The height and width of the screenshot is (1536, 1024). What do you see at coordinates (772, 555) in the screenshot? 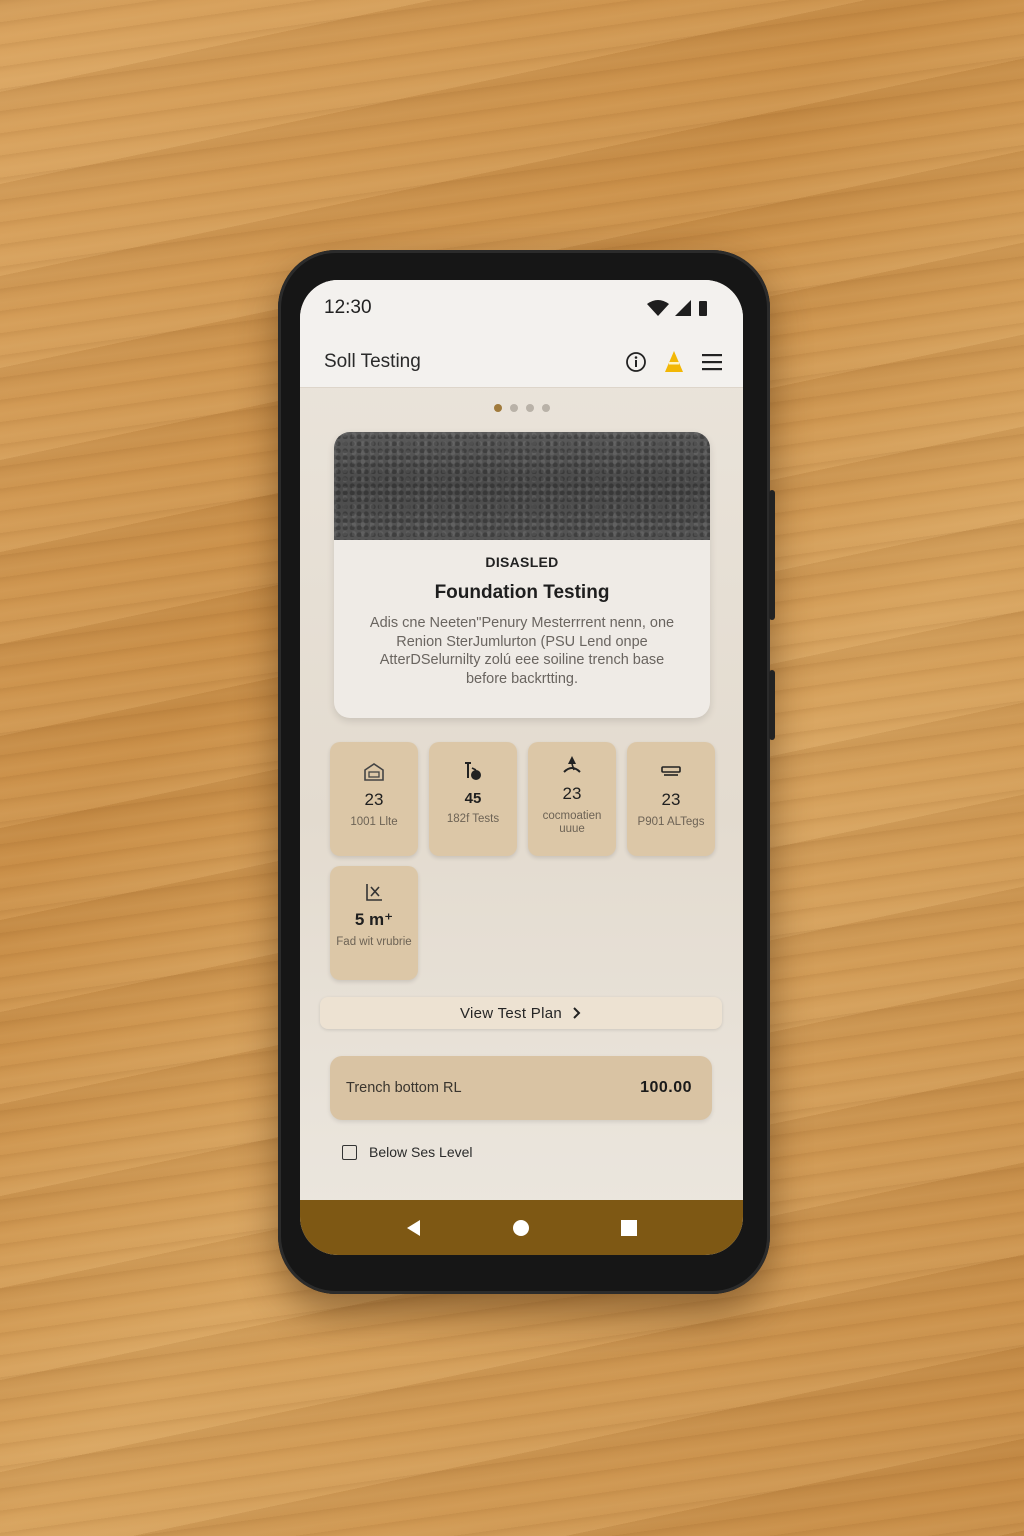
I see `volume-button` at bounding box center [772, 555].